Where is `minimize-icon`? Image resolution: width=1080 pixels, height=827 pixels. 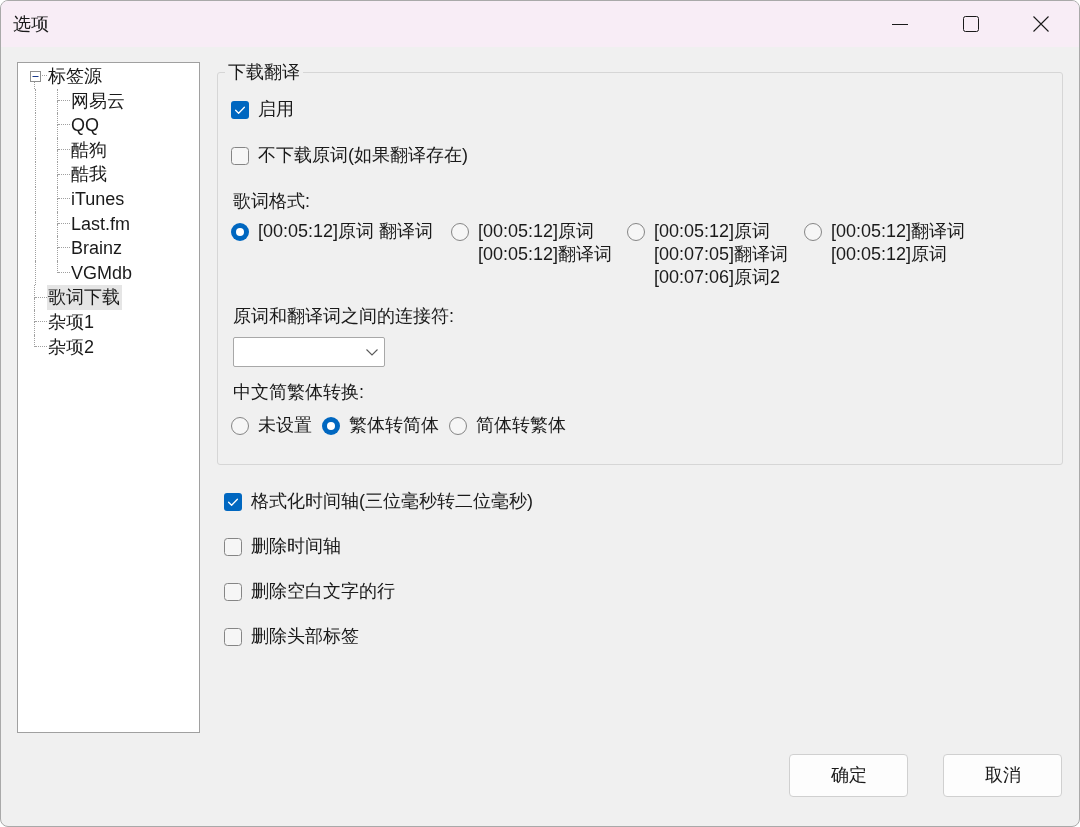 minimize-icon is located at coordinates (900, 24).